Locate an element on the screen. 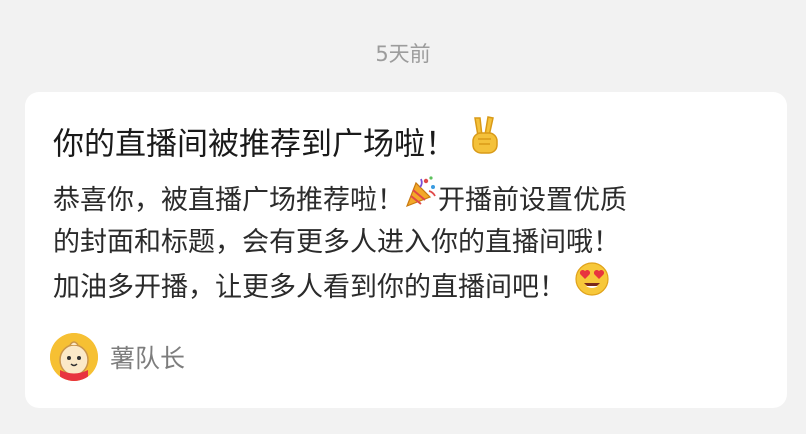 This screenshot has height=434, width=806. victory-hand-icon is located at coordinates (485, 142).